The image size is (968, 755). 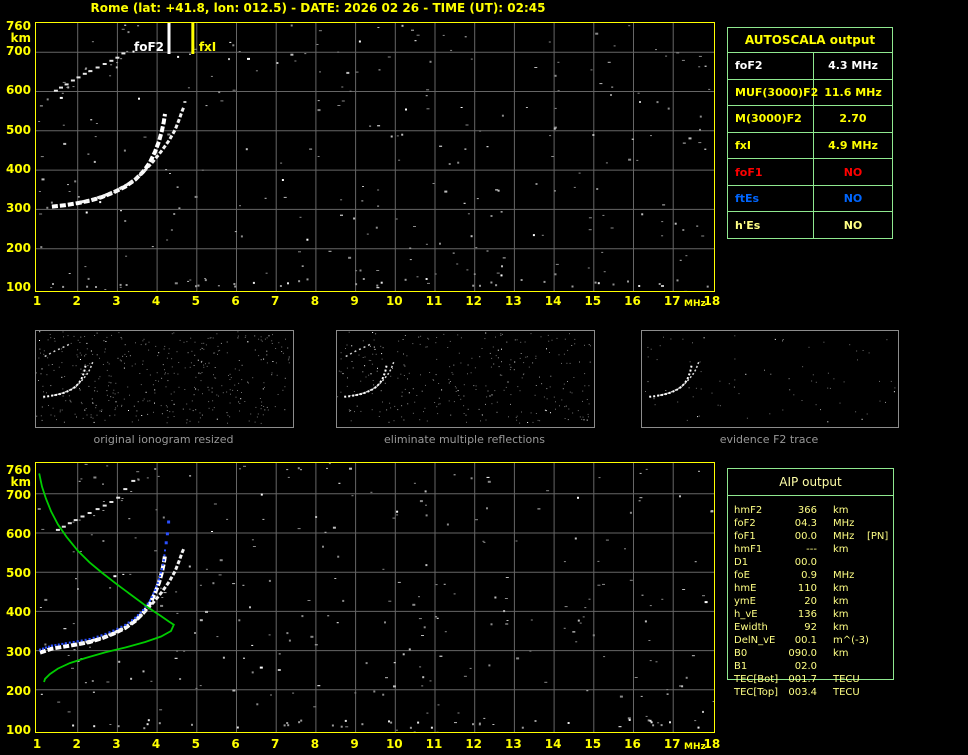 I want to click on aip-param-value: 090.0, so click(x=802, y=653).